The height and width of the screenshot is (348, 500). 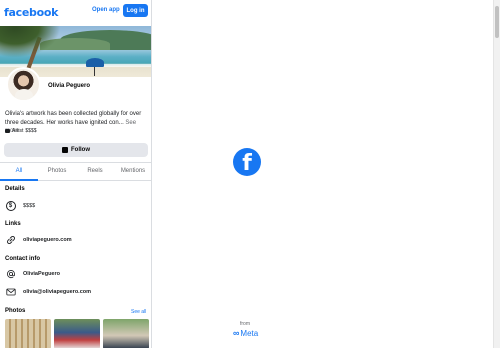 I want to click on profile-tabs: All Photos Reels Mentions, so click(x=75, y=171).